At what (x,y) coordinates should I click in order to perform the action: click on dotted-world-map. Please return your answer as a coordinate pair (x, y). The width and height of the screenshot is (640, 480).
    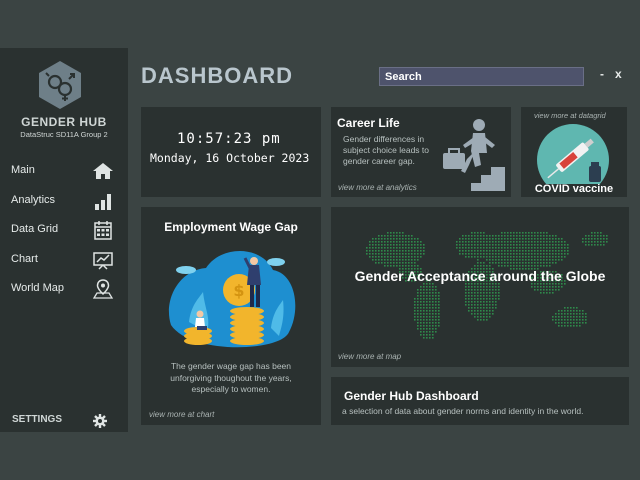
    Looking at the image, I should click on (487, 285).